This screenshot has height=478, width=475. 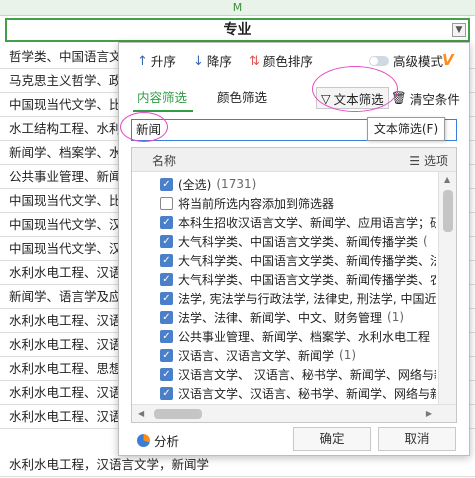 I want to click on column-letter-header: M, so click(x=237, y=8).